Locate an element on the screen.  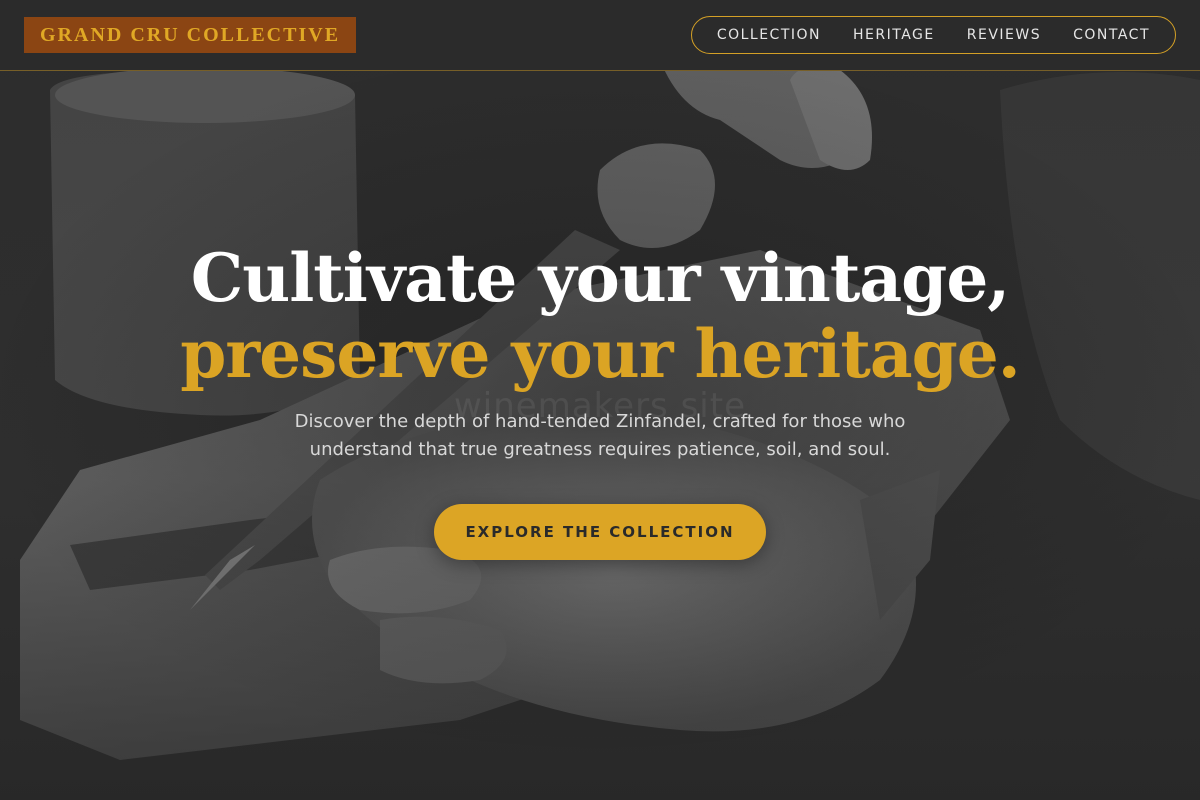
brand-logo: GRAND CRU COLLECTIVE is located at coordinates (190, 35).